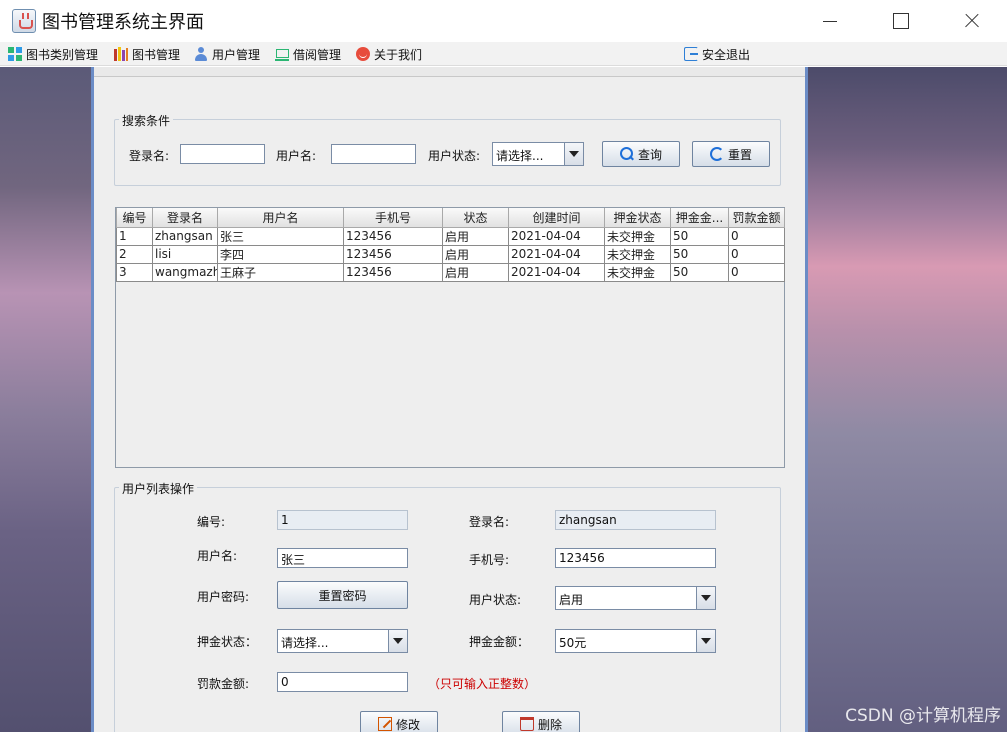  What do you see at coordinates (373, 154) in the screenshot?
I see `search-username-input` at bounding box center [373, 154].